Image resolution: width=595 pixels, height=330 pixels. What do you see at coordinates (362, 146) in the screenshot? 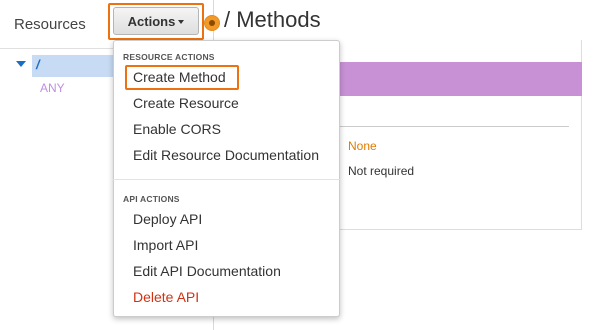
I see `authorization-value: None` at bounding box center [362, 146].